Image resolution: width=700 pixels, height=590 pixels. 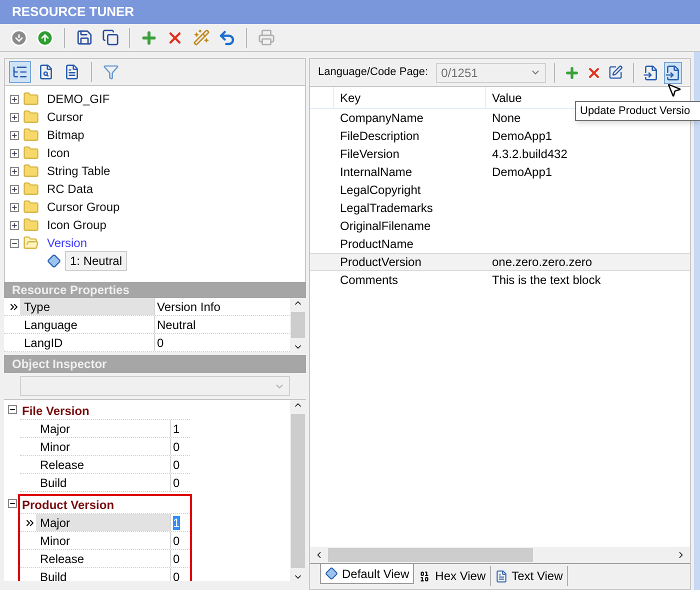 What do you see at coordinates (73, 12) in the screenshot?
I see `window-title: RESOURCE TUNER` at bounding box center [73, 12].